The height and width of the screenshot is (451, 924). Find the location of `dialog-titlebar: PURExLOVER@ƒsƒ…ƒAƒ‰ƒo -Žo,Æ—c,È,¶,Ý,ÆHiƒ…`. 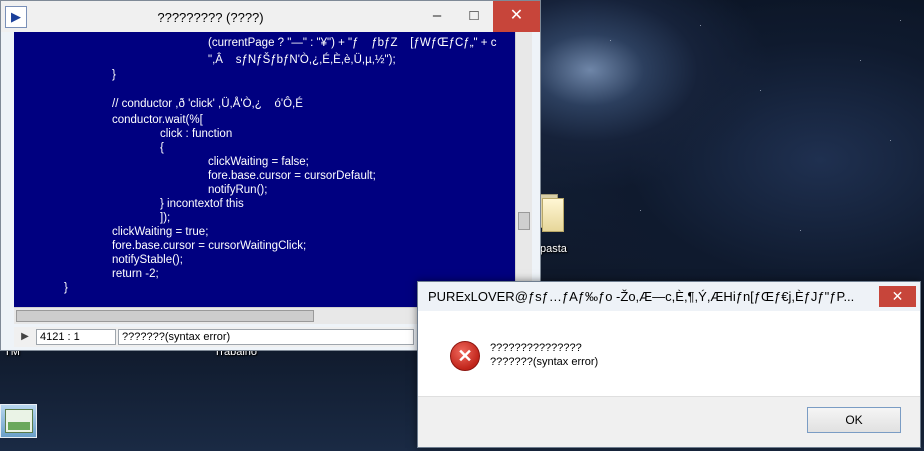

dialog-titlebar: PURExLOVER@ƒsƒ…ƒAƒ‰ƒo -Žo,Æ—c,È,¶,Ý,ÆHiƒ… is located at coordinates (669, 296).